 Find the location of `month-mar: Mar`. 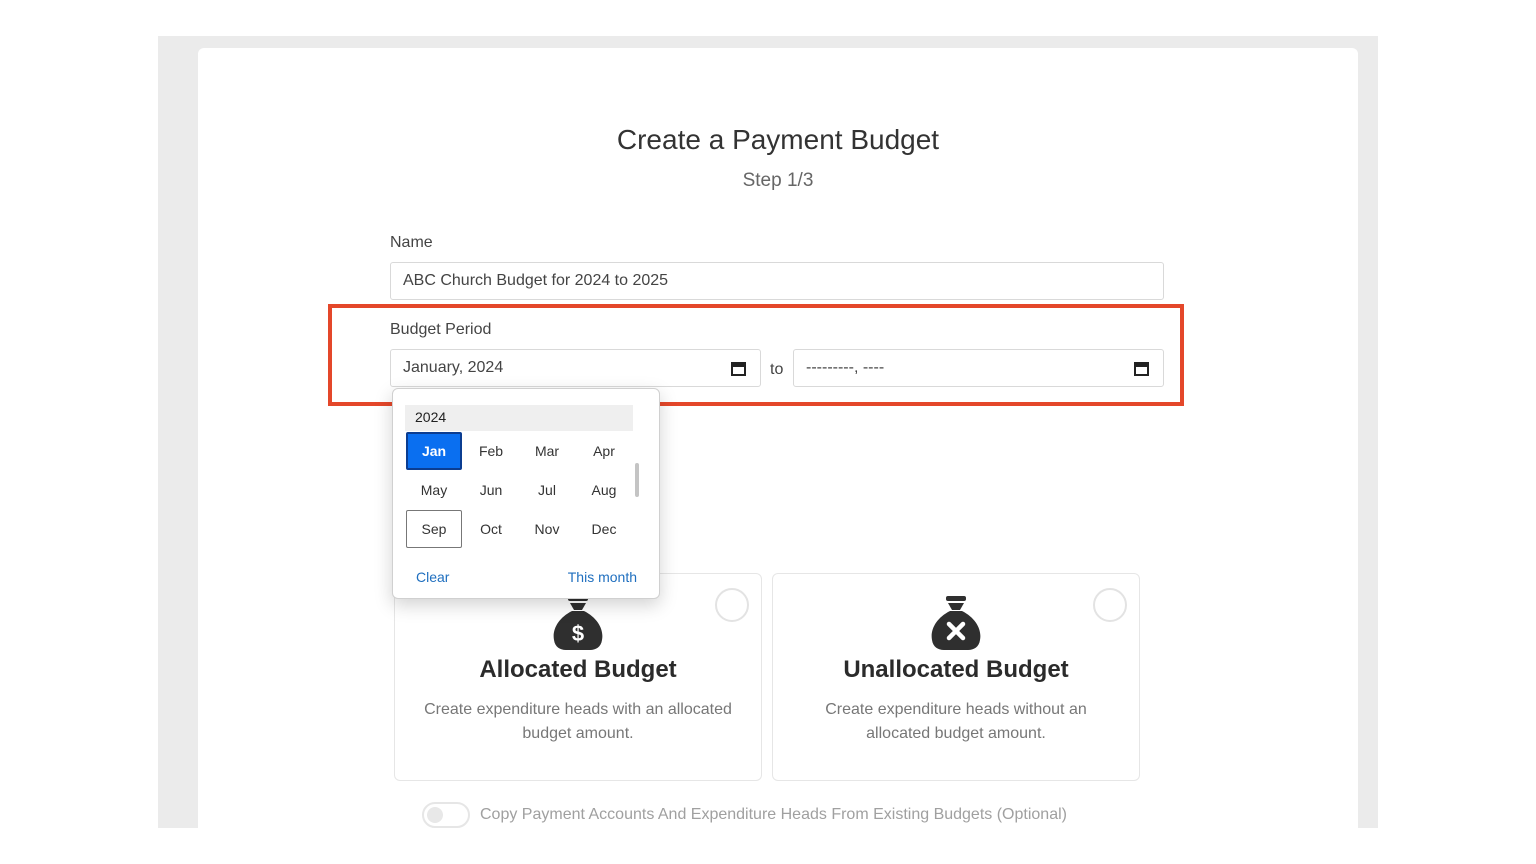

month-mar: Mar is located at coordinates (547, 451).